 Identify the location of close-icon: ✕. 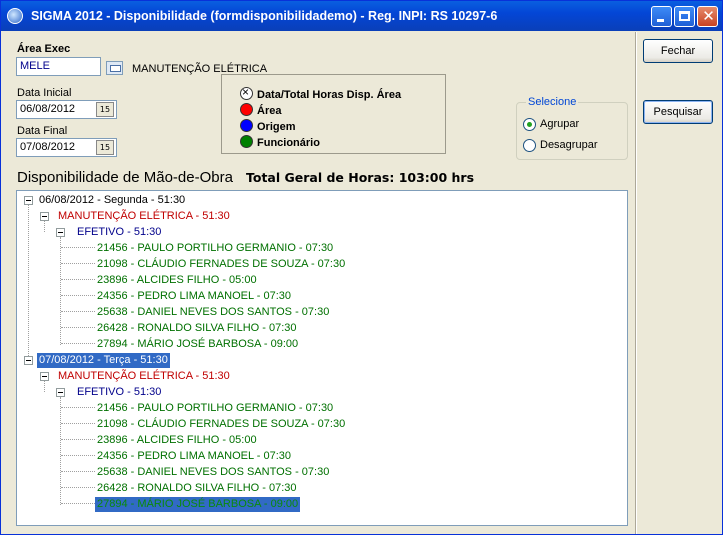
(708, 16).